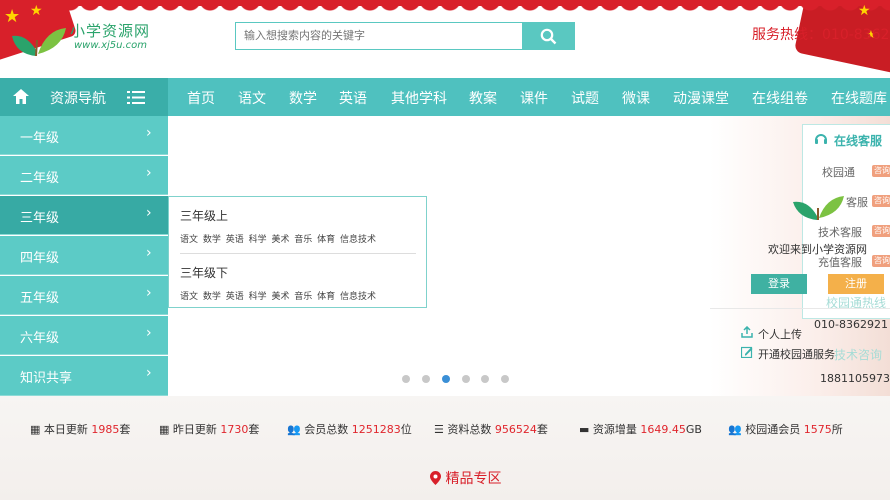  I want to click on stat-yesterday-updates: ▦ 昨日更新 1730套, so click(209, 429).